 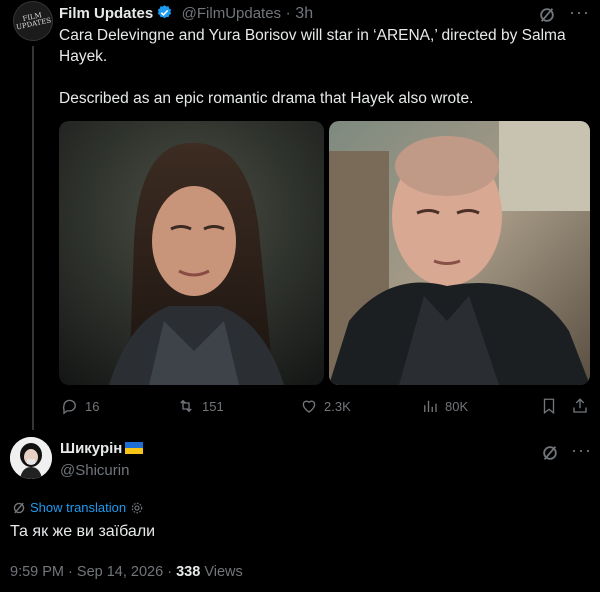 What do you see at coordinates (19, 507) in the screenshot?
I see `grok-icon` at bounding box center [19, 507].